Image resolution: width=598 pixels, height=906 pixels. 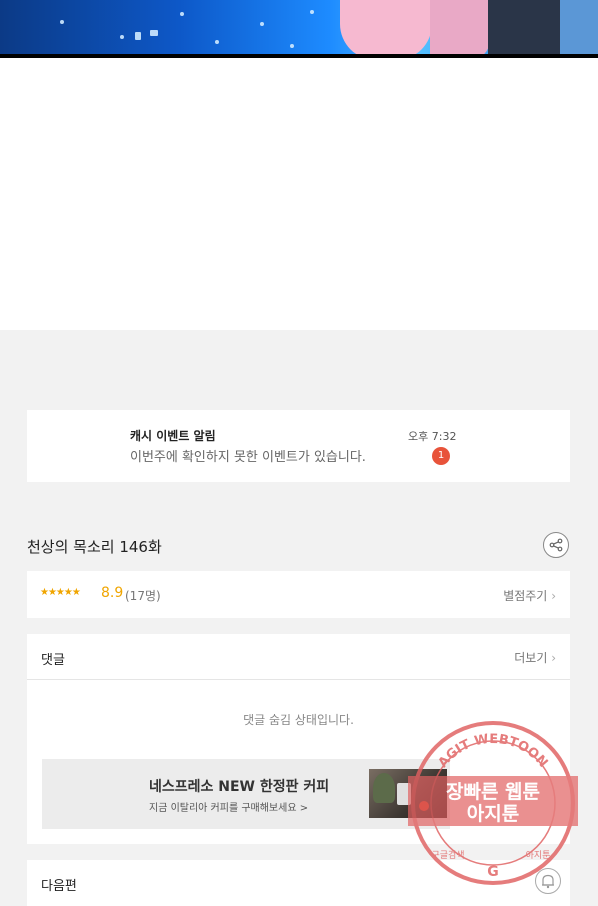 I want to click on share-button, so click(x=556, y=545).